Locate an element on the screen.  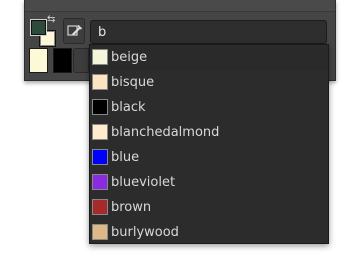
history-more-button is located at coordinates (81, 60).